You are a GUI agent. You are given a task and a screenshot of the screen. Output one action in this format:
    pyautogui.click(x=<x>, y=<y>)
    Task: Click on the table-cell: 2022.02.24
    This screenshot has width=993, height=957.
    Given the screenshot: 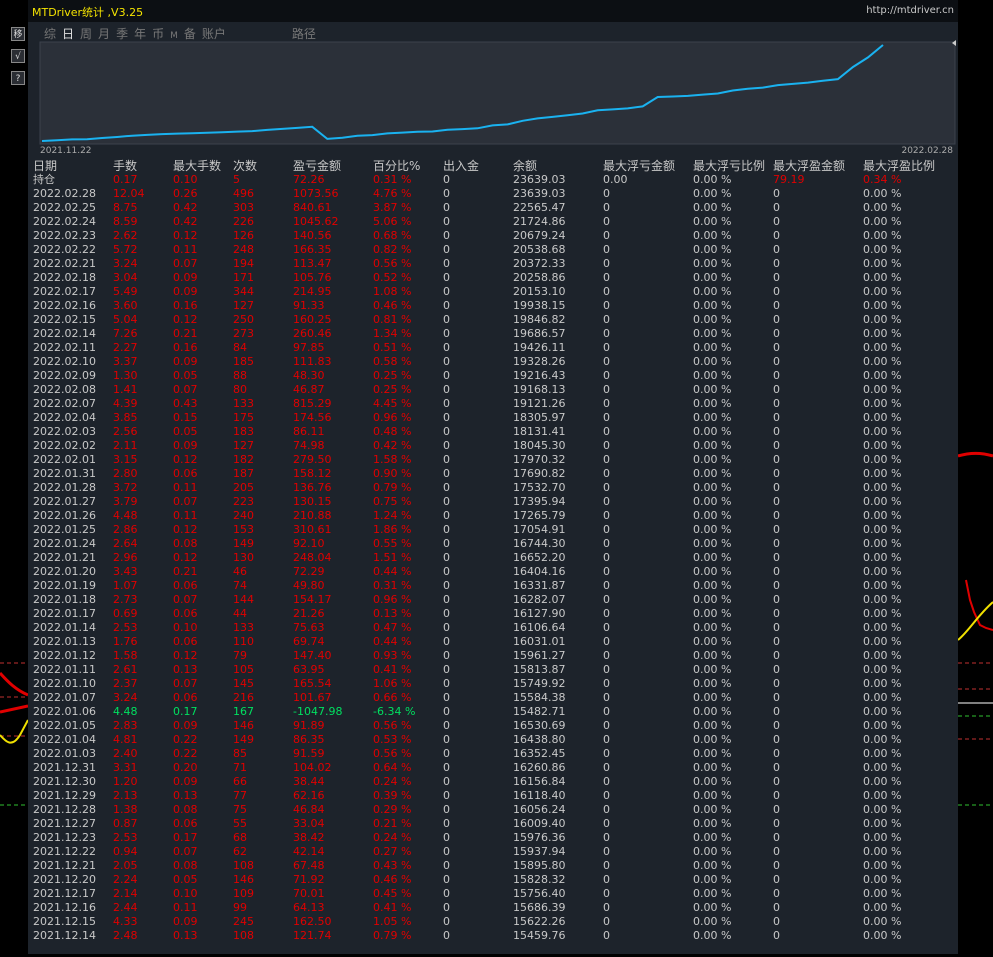 What is the action you would take?
    pyautogui.click(x=64, y=221)
    